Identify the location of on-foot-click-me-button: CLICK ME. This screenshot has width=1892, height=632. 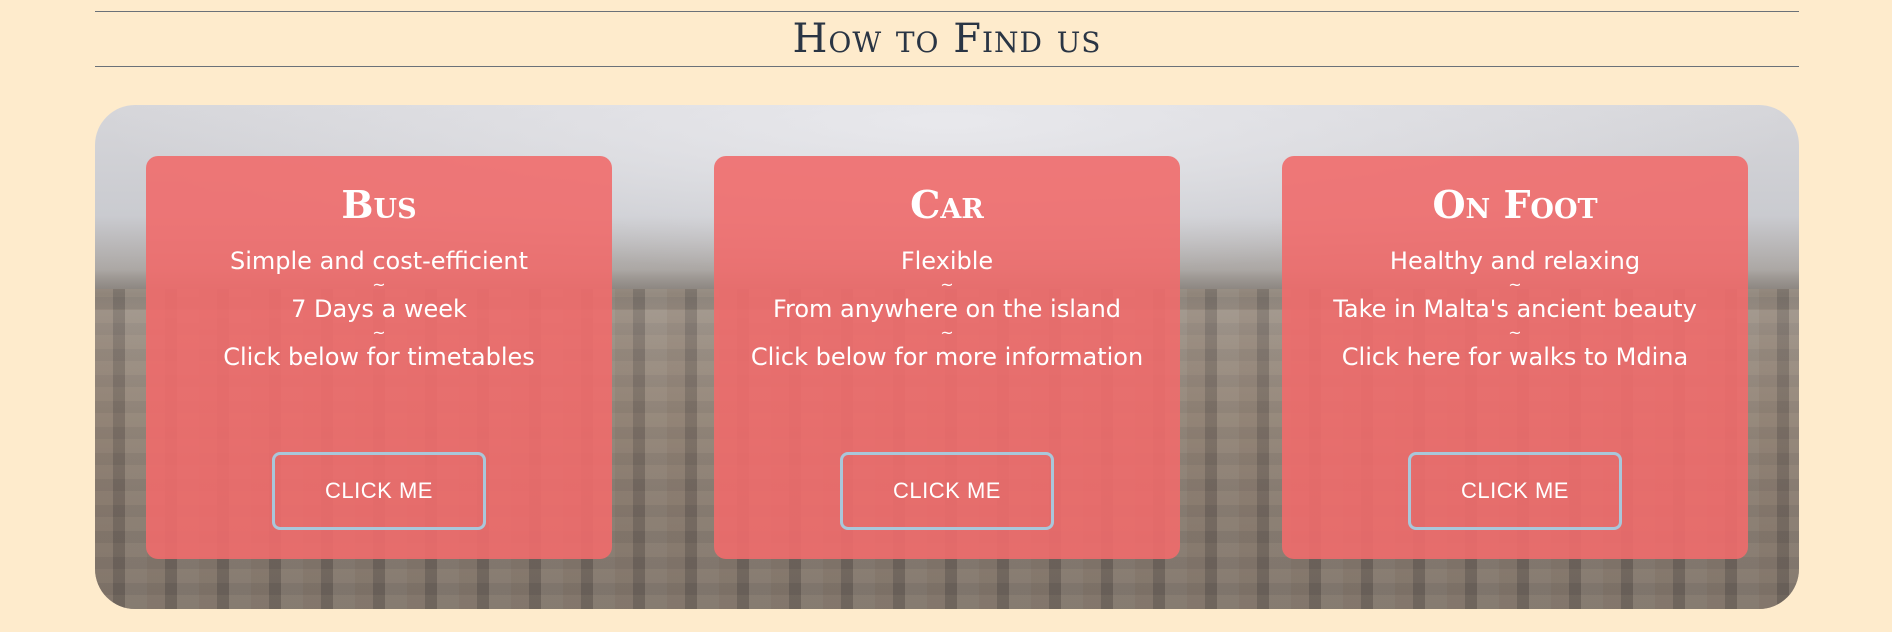
(1515, 491).